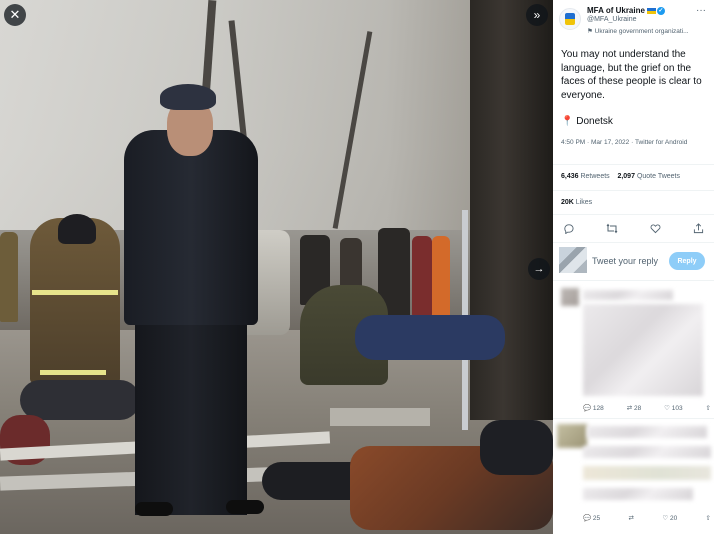 Image resolution: width=714 pixels, height=534 pixels. I want to click on retweets-count: 6,436, so click(570, 176).